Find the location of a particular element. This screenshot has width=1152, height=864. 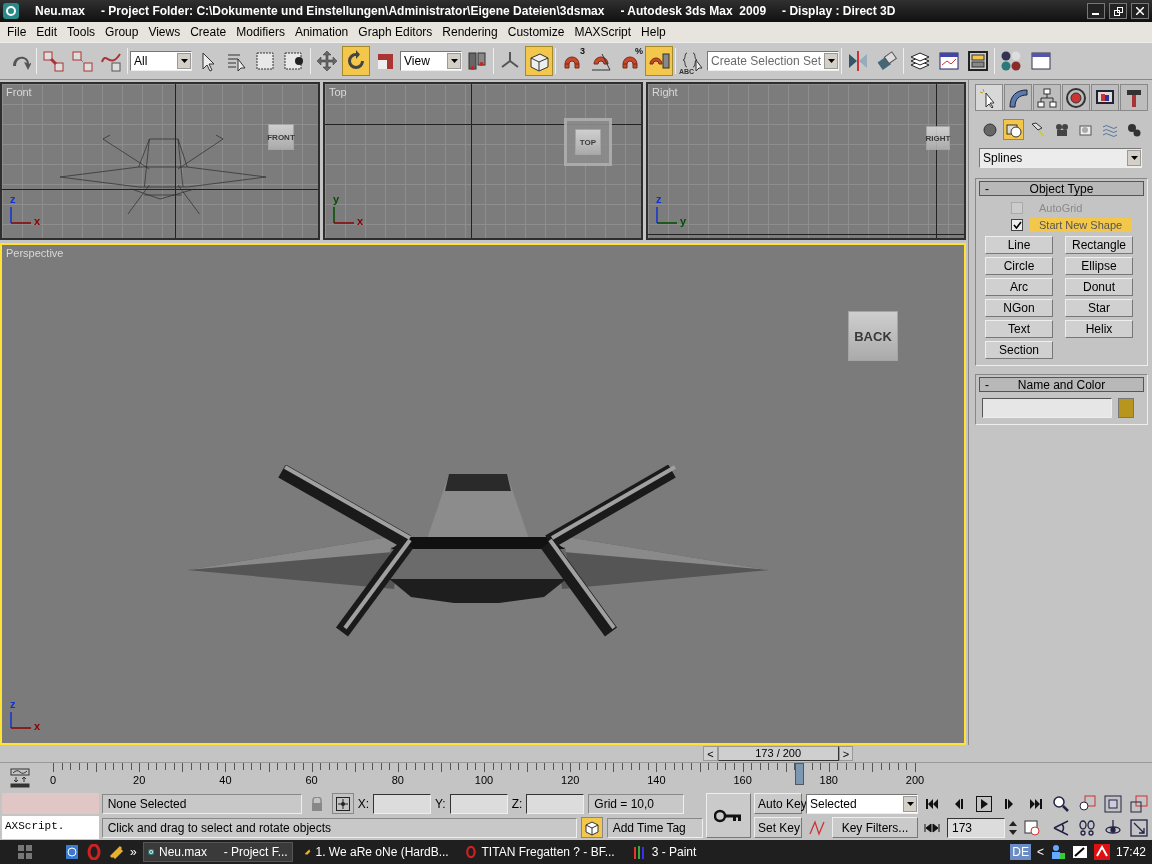

menu-item: Edit is located at coordinates (47, 32).